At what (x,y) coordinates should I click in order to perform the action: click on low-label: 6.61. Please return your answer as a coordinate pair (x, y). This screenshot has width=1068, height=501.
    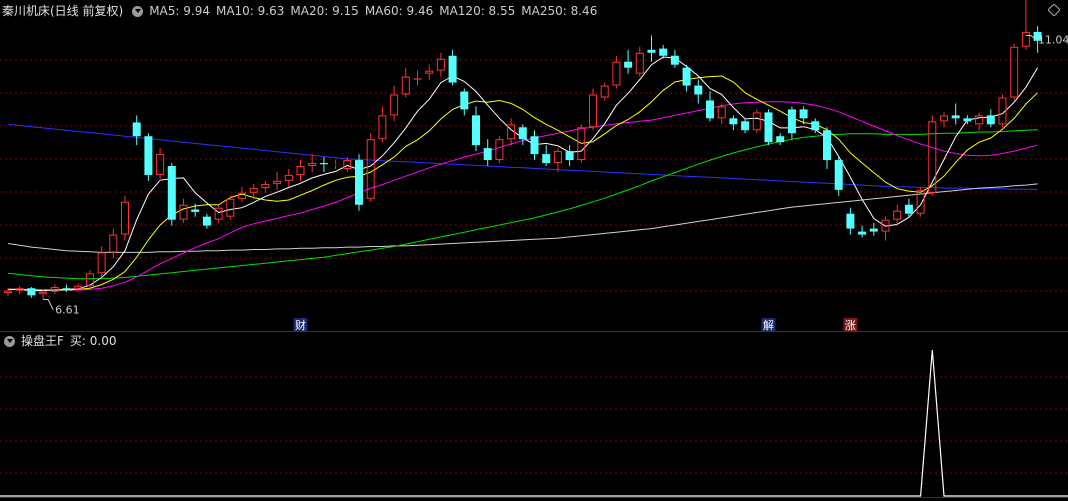
    Looking at the image, I should click on (67, 310).